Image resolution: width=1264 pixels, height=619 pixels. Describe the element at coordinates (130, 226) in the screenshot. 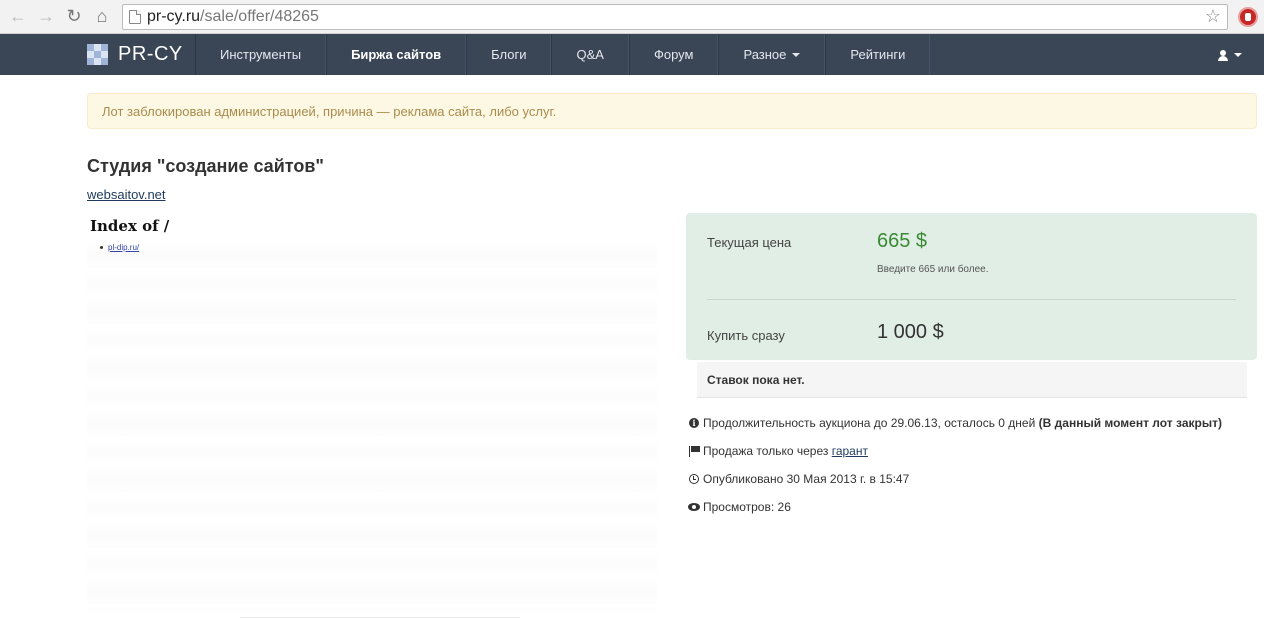

I see `preview-title: Index of /` at that location.